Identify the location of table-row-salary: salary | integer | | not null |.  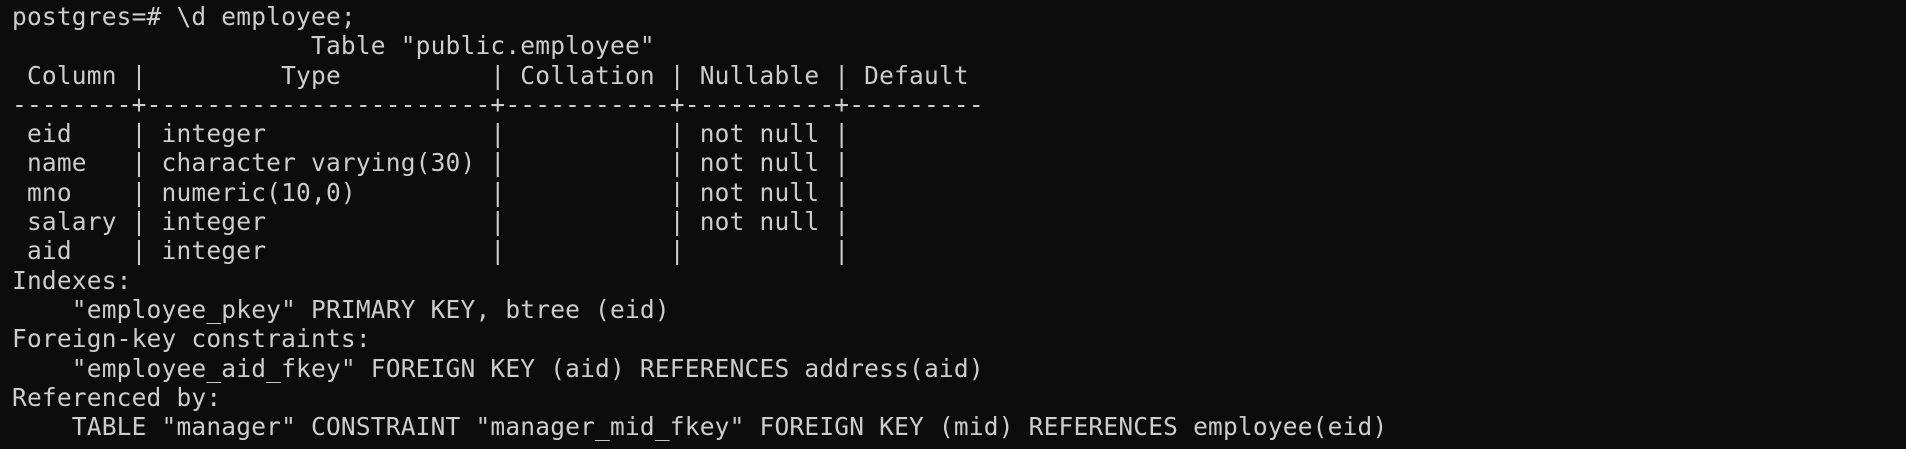
(431, 222).